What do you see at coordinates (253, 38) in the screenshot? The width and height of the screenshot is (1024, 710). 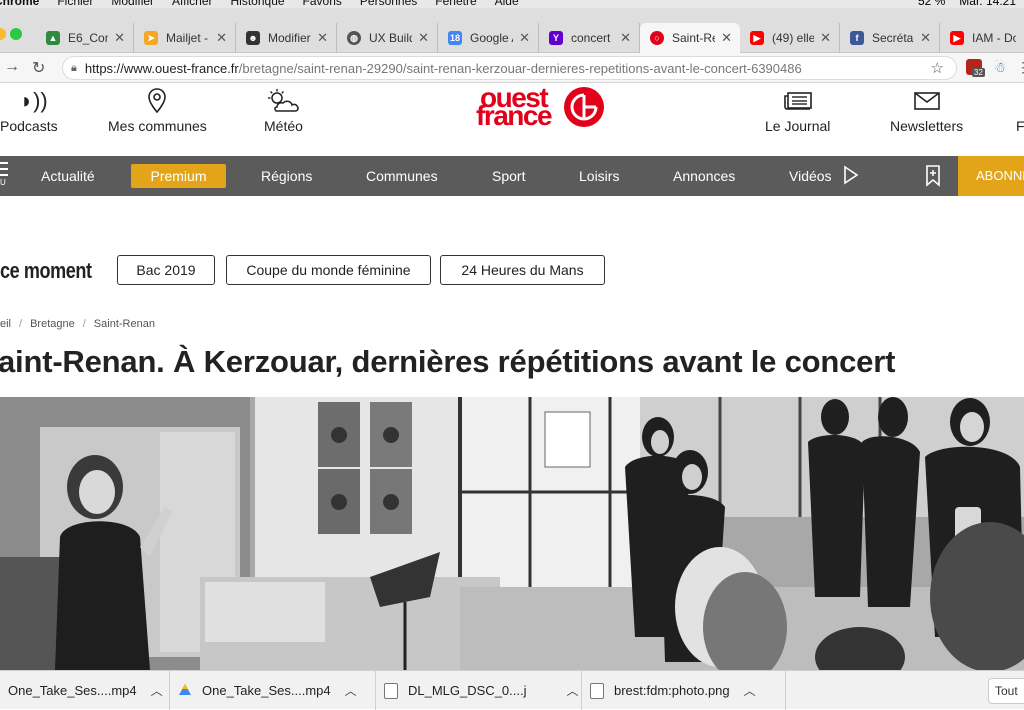 I see `person-icon: ☻` at bounding box center [253, 38].